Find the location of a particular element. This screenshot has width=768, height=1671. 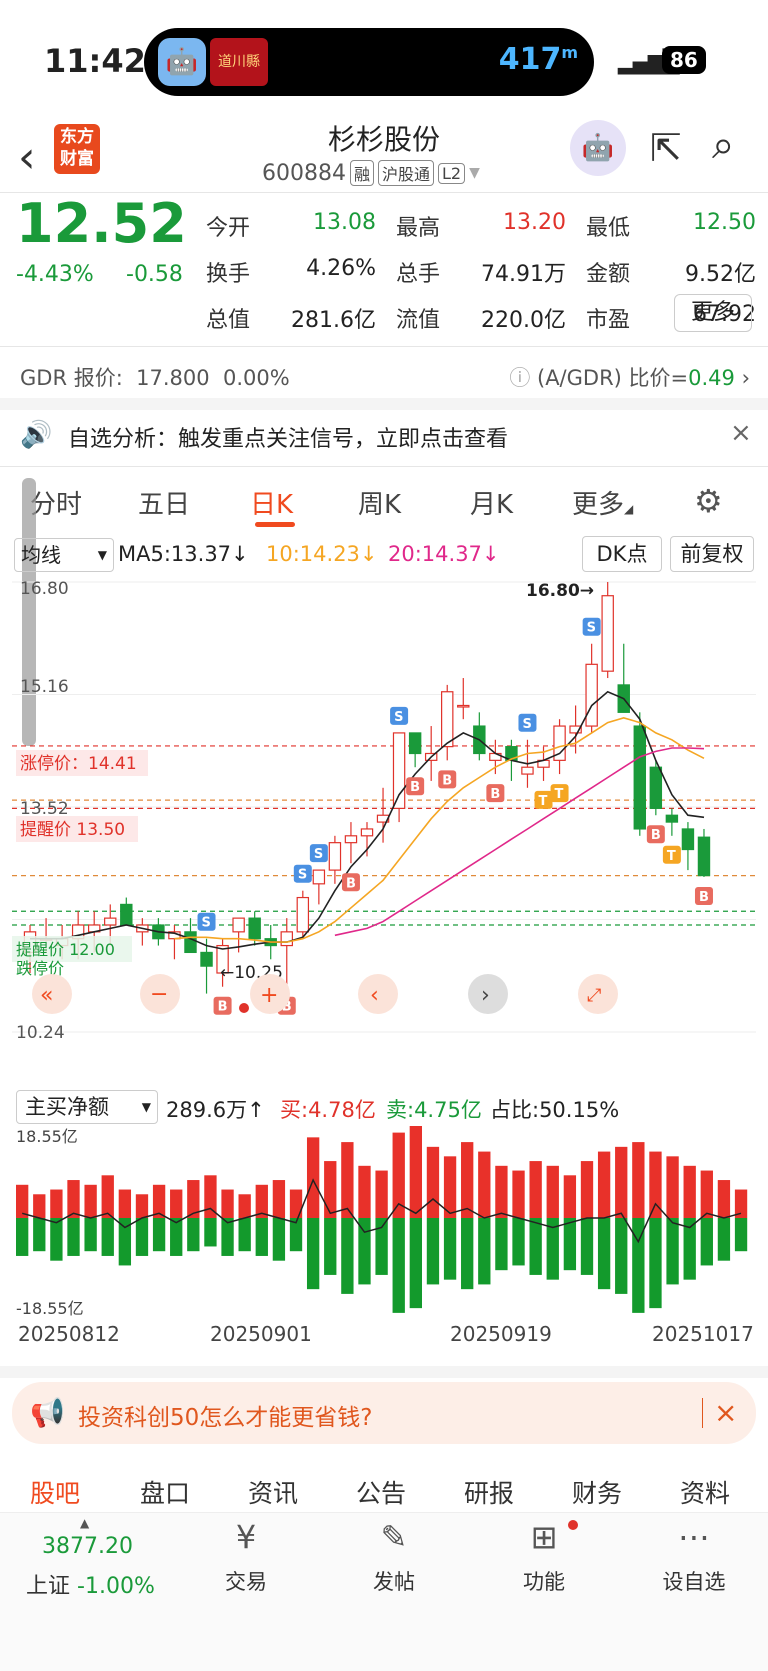

tab-announcements: 公告 is located at coordinates (381, 1492).